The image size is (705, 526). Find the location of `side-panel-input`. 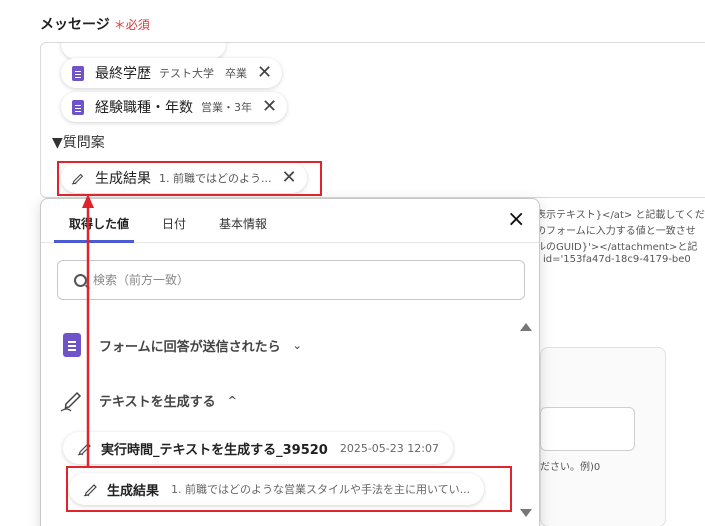

side-panel-input is located at coordinates (587, 429).